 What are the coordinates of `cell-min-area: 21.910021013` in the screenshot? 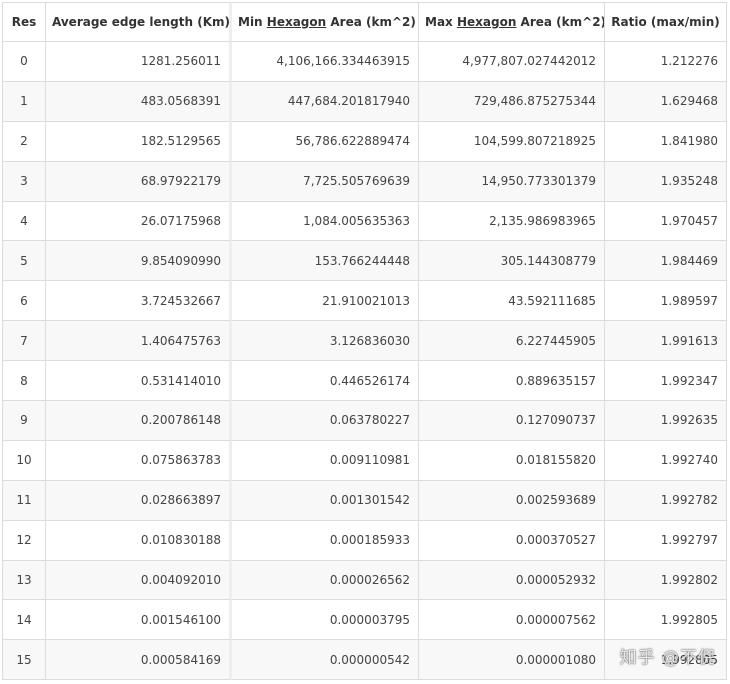 It's located at (325, 301).